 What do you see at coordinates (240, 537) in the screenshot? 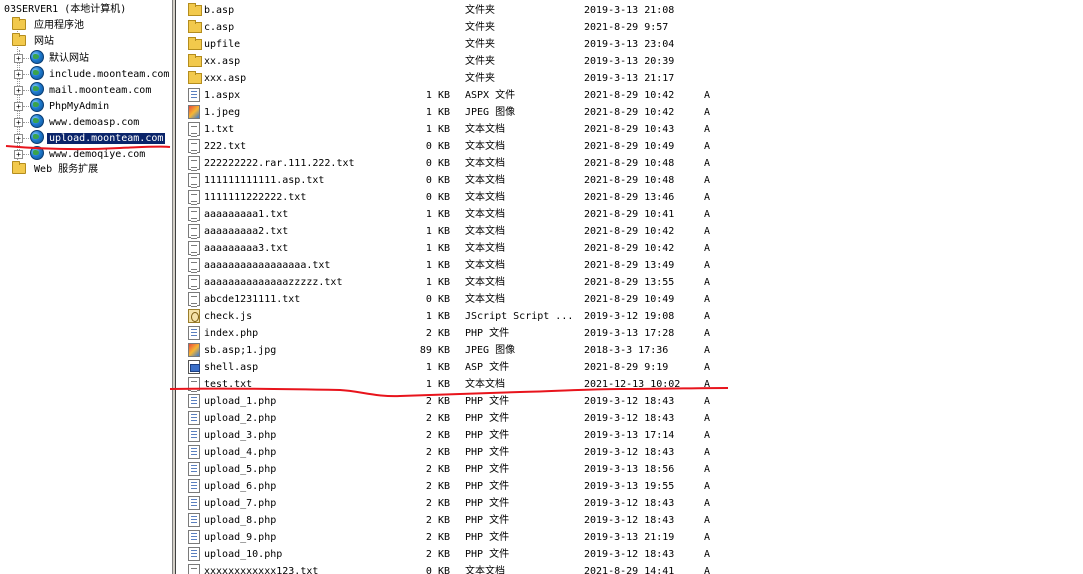
I see `file-name: upload_9.php` at bounding box center [240, 537].